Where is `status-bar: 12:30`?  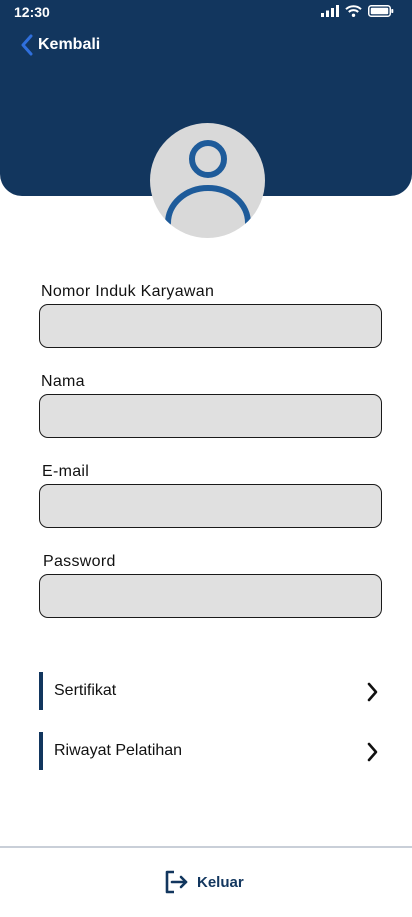
status-bar: 12:30 is located at coordinates (206, 13).